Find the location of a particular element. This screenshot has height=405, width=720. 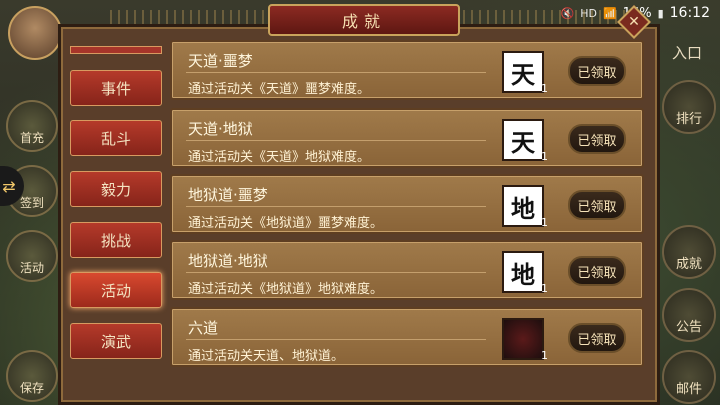

save-label: 保存 is located at coordinates (31, 388).